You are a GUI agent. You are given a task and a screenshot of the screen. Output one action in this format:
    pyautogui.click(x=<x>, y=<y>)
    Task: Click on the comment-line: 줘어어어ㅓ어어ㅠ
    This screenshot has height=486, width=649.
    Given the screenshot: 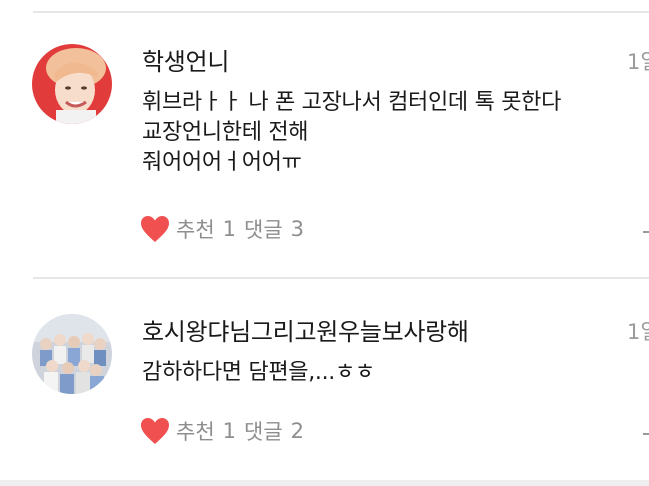 What is the action you would take?
    pyautogui.click(x=222, y=162)
    